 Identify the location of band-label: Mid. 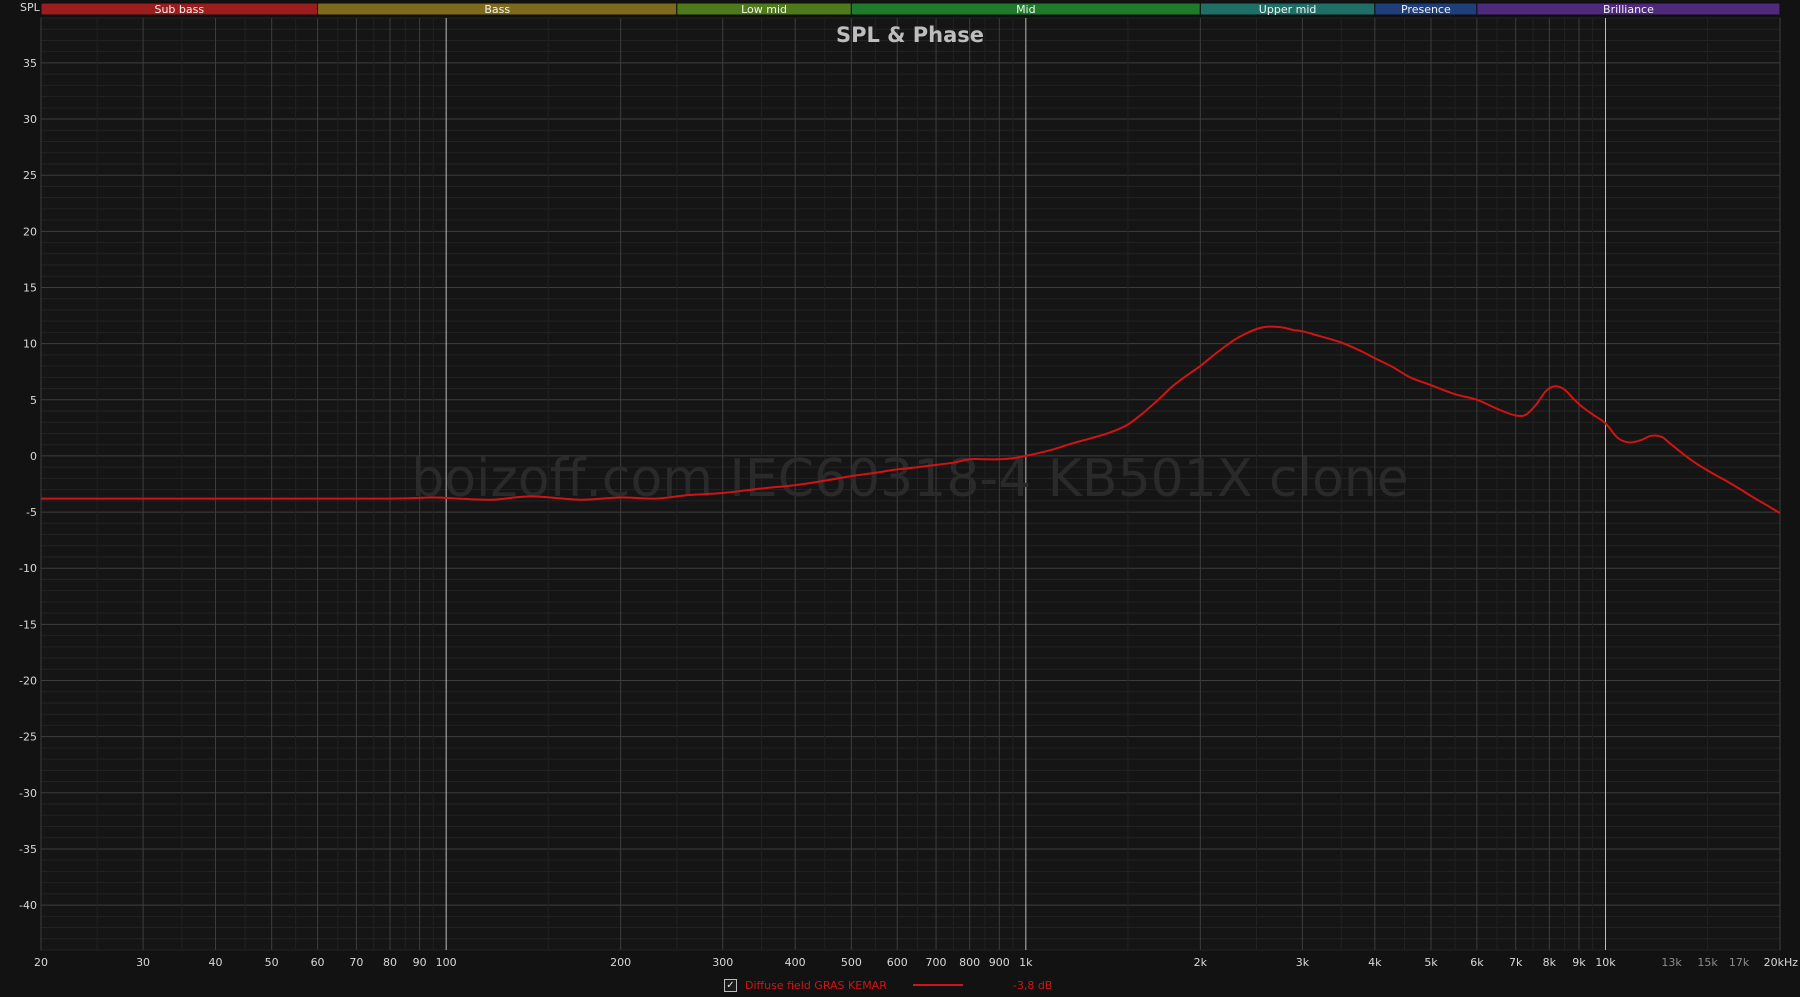
(1026, 9).